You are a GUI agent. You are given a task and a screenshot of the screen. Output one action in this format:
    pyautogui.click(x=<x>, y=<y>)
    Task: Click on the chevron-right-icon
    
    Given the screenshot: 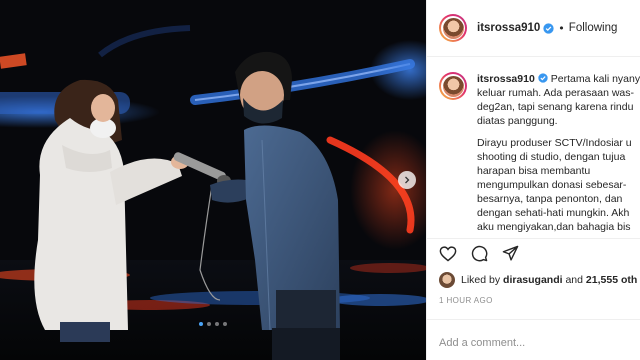 What is the action you would take?
    pyautogui.click(x=407, y=180)
    